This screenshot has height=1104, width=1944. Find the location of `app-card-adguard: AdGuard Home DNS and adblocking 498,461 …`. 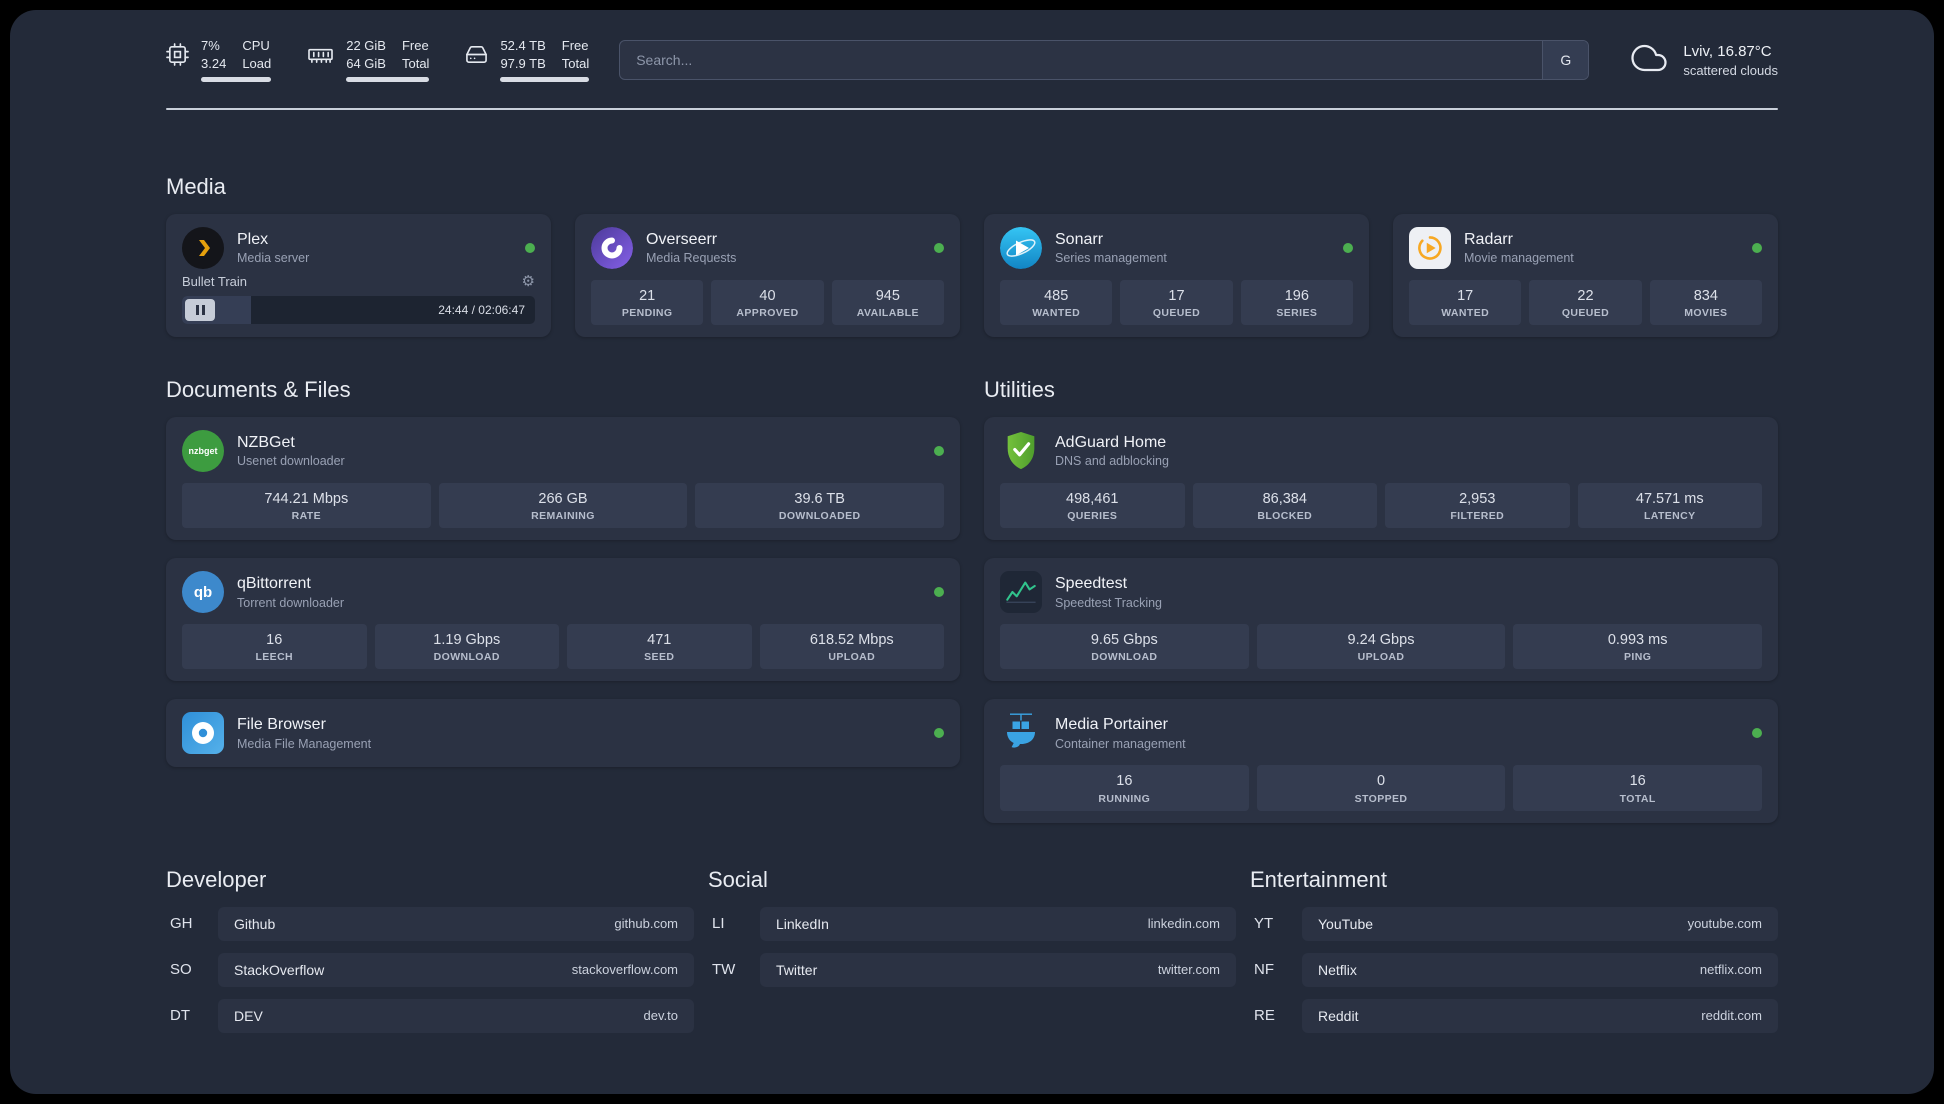

app-card-adguard: AdGuard Home DNS and adblocking 498,461 … is located at coordinates (1381, 479).